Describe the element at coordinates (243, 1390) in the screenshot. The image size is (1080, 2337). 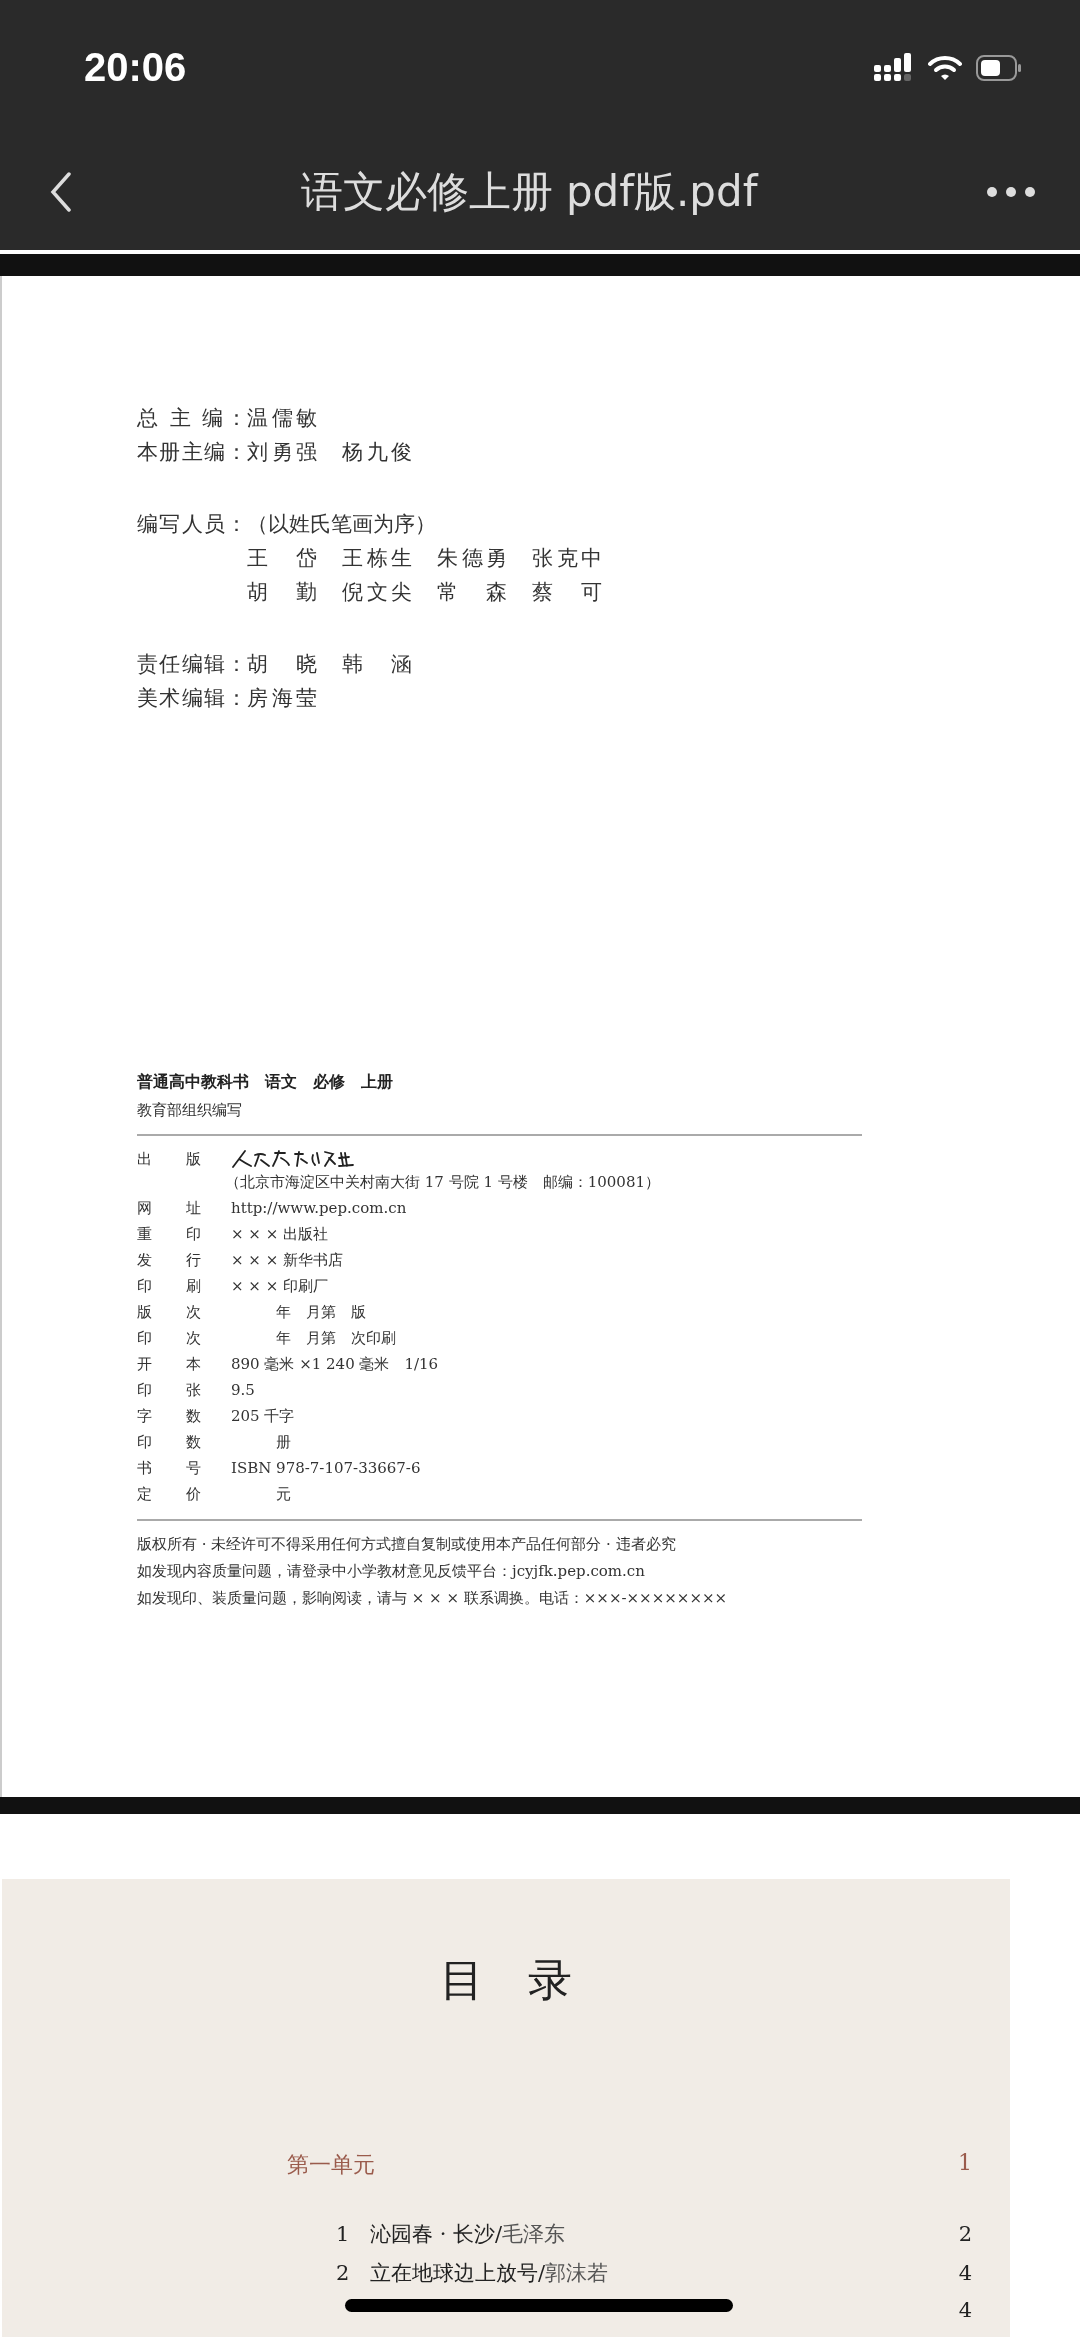
I see `field-value: 9.5` at that location.